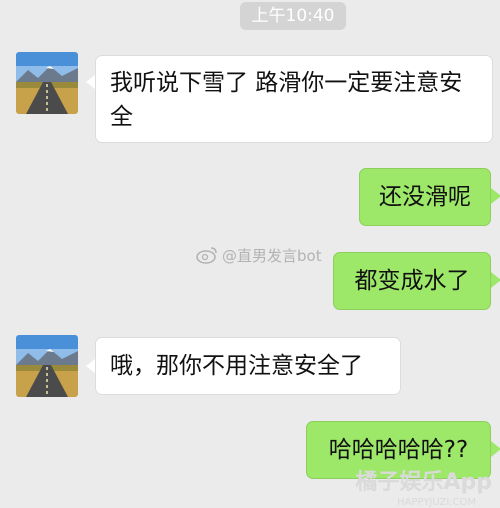 Image resolution: width=500 pixels, height=508 pixels. I want to click on message-bubble-incoming: 哦，那你不用注意安全了, so click(248, 366).